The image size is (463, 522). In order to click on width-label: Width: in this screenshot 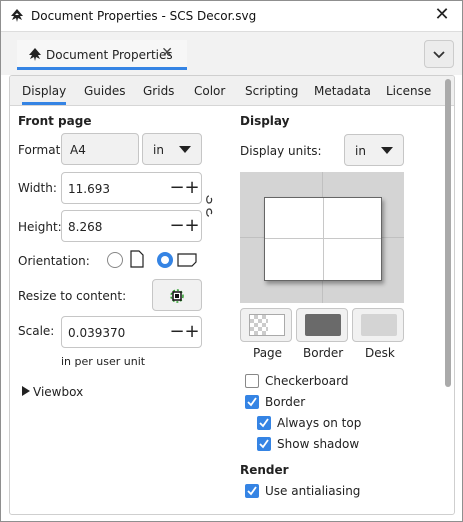, I will do `click(37, 188)`.